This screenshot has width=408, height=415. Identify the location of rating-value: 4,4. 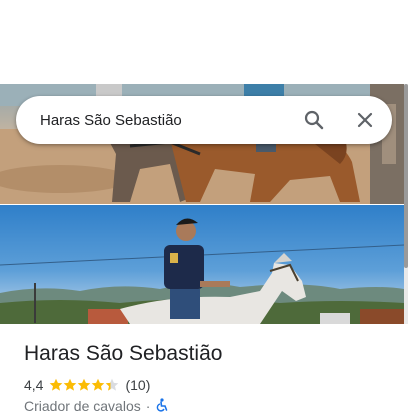
(34, 385).